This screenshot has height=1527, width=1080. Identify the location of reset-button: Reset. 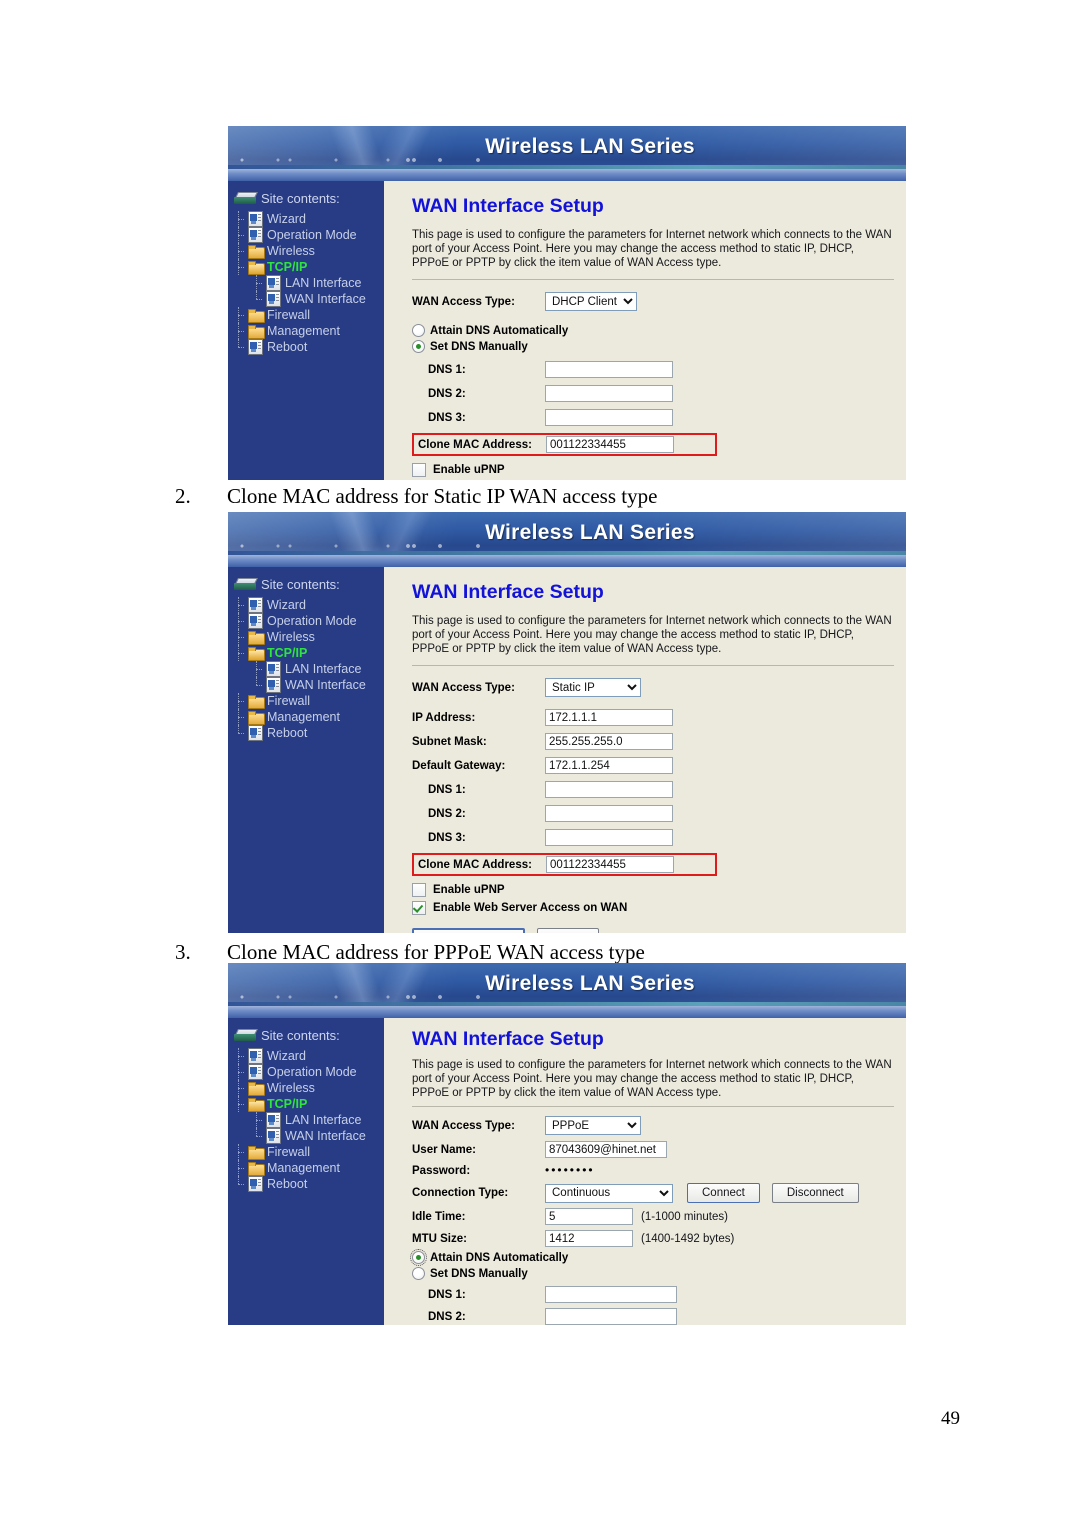
(568, 930).